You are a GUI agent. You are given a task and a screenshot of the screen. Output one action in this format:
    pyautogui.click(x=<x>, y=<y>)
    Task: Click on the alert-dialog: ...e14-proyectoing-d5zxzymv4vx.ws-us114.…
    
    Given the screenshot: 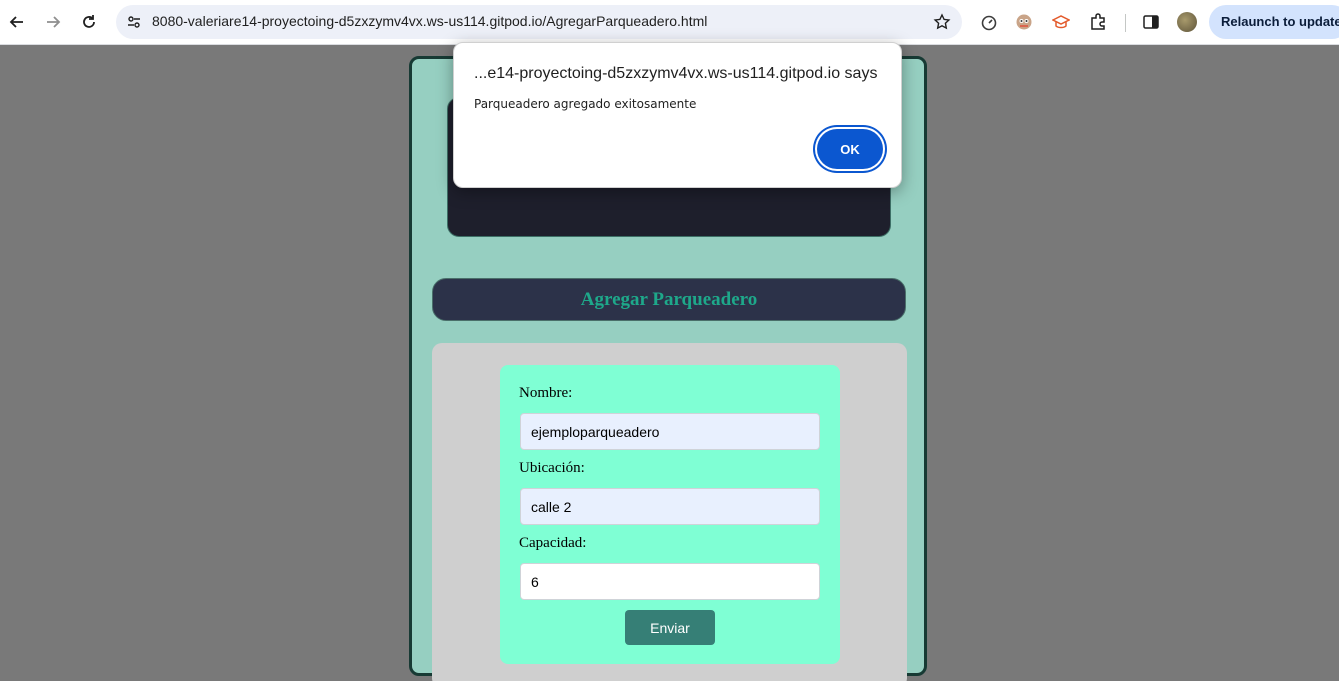 What is the action you would take?
    pyautogui.click(x=677, y=115)
    